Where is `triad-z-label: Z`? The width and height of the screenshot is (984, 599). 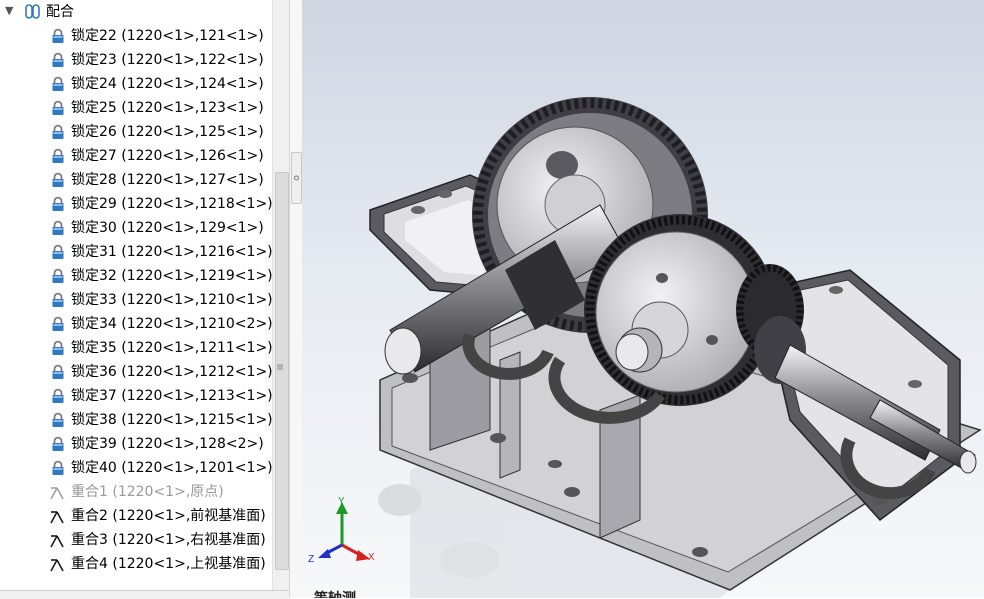 triad-z-label: Z is located at coordinates (311, 559).